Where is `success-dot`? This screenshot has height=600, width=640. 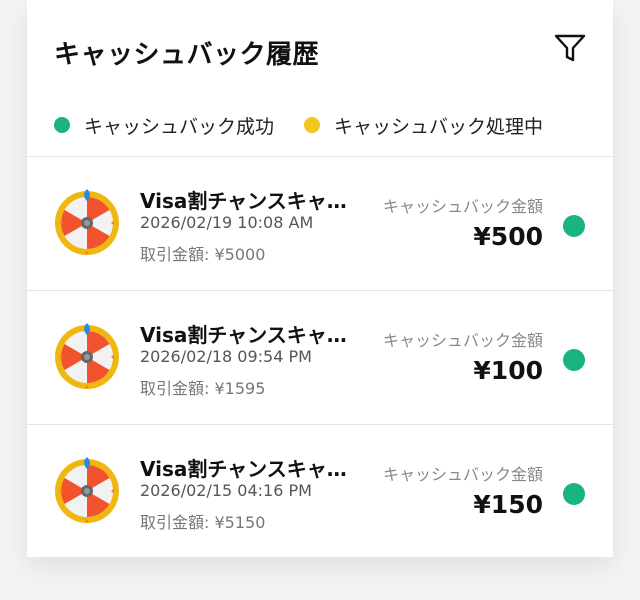
success-dot is located at coordinates (62, 125).